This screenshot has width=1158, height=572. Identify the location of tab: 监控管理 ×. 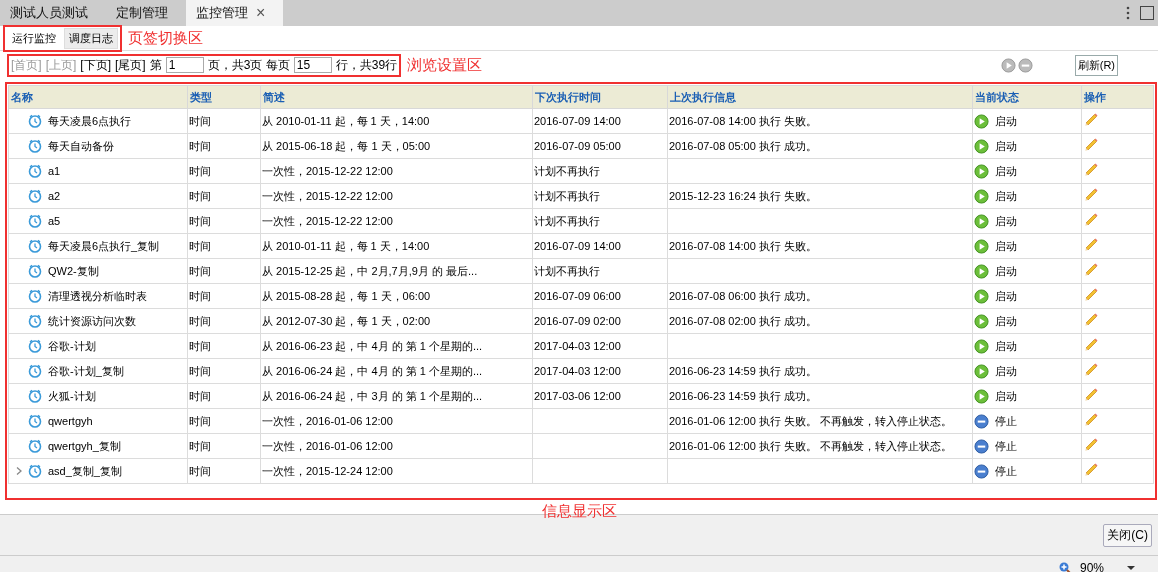
(235, 13).